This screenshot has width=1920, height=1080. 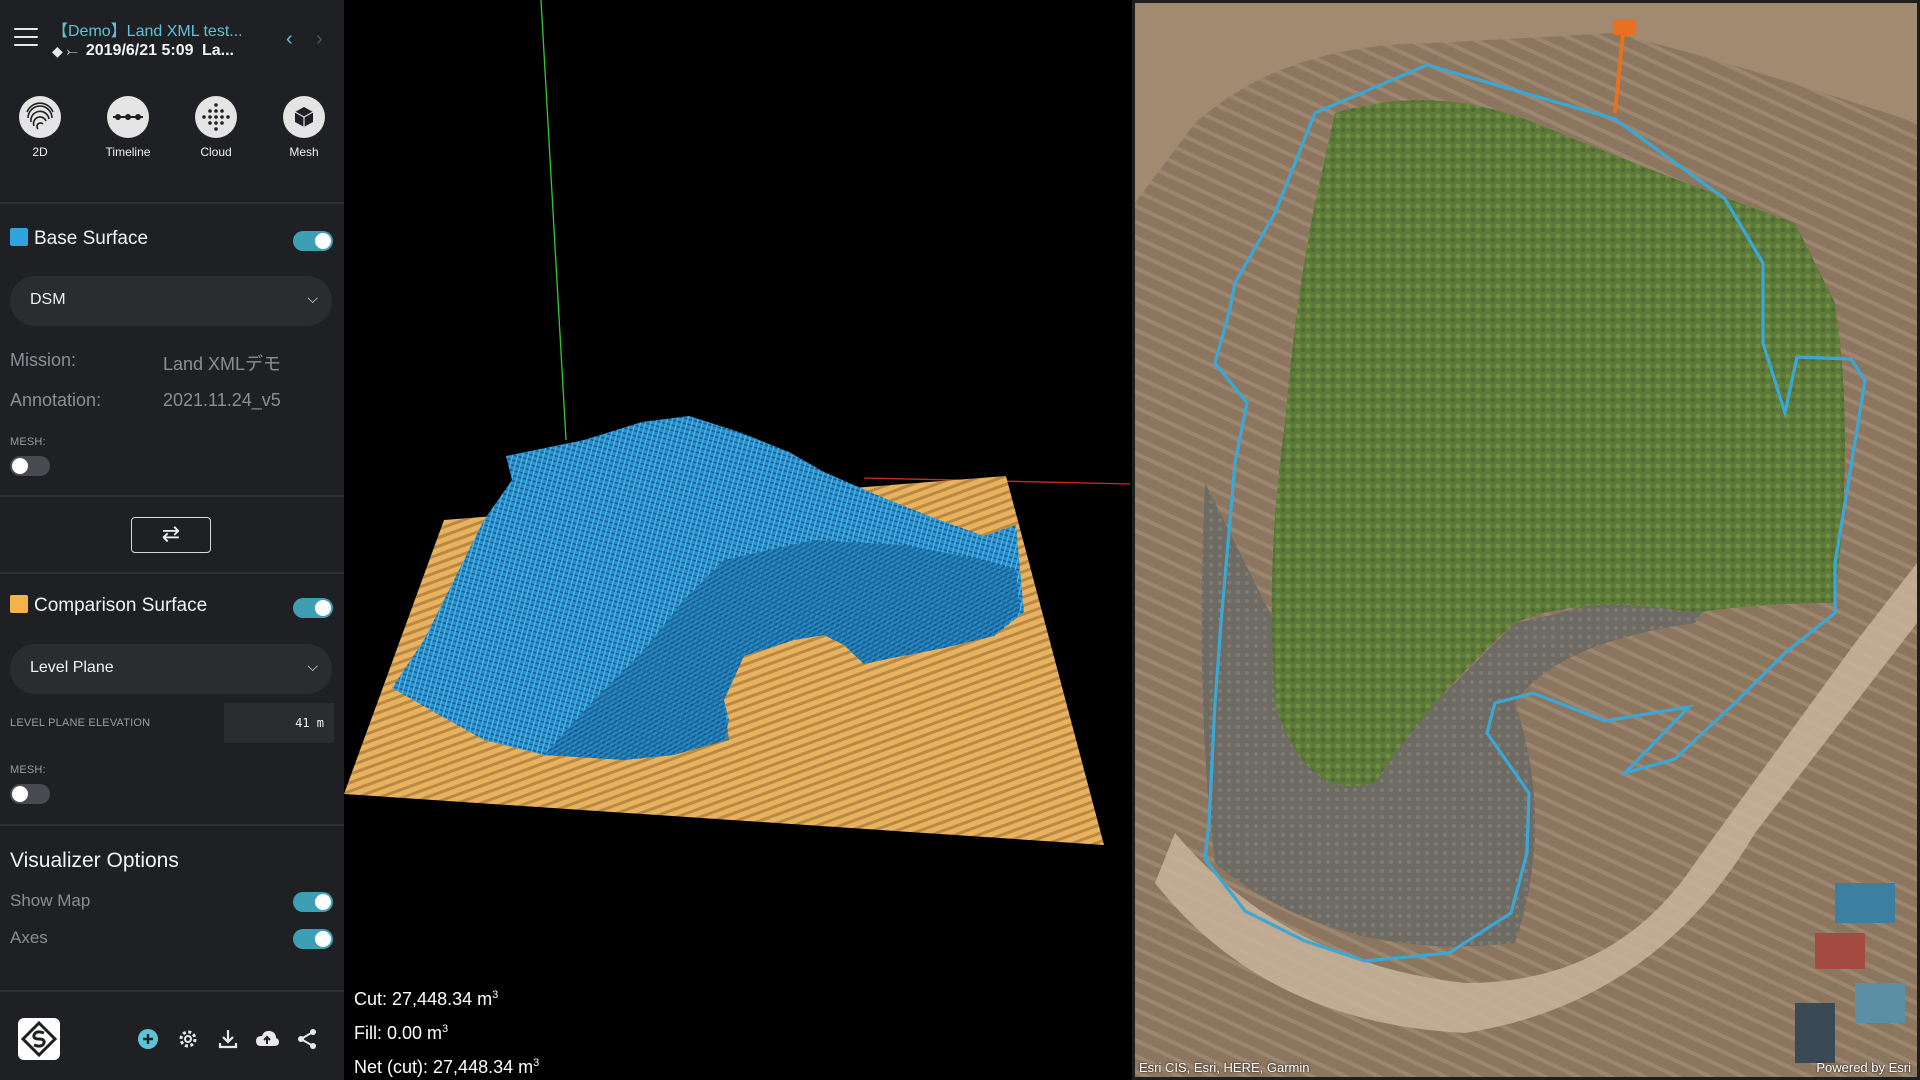 I want to click on map-powered-by: Powered by Esri, so click(x=1863, y=1067).